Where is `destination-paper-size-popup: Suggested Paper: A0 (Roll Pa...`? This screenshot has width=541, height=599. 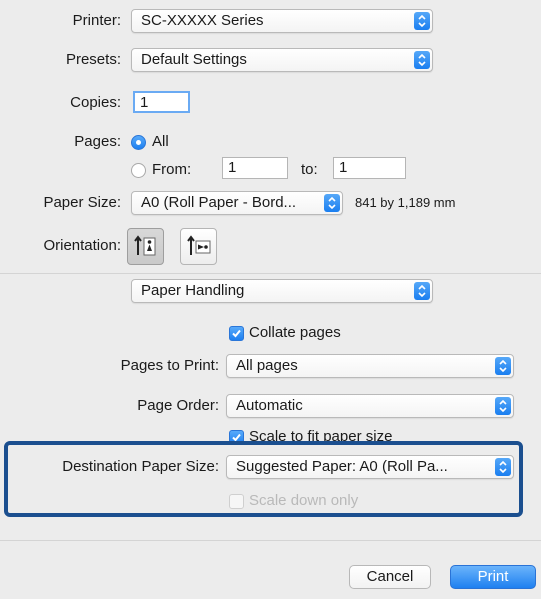
destination-paper-size-popup: Suggested Paper: A0 (Roll Pa... is located at coordinates (370, 467).